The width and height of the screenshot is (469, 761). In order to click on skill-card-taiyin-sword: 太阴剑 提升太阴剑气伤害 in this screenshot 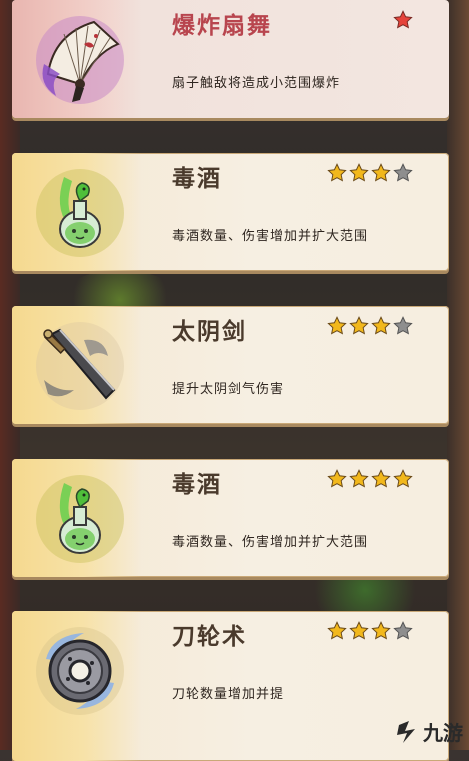, I will do `click(230, 365)`.